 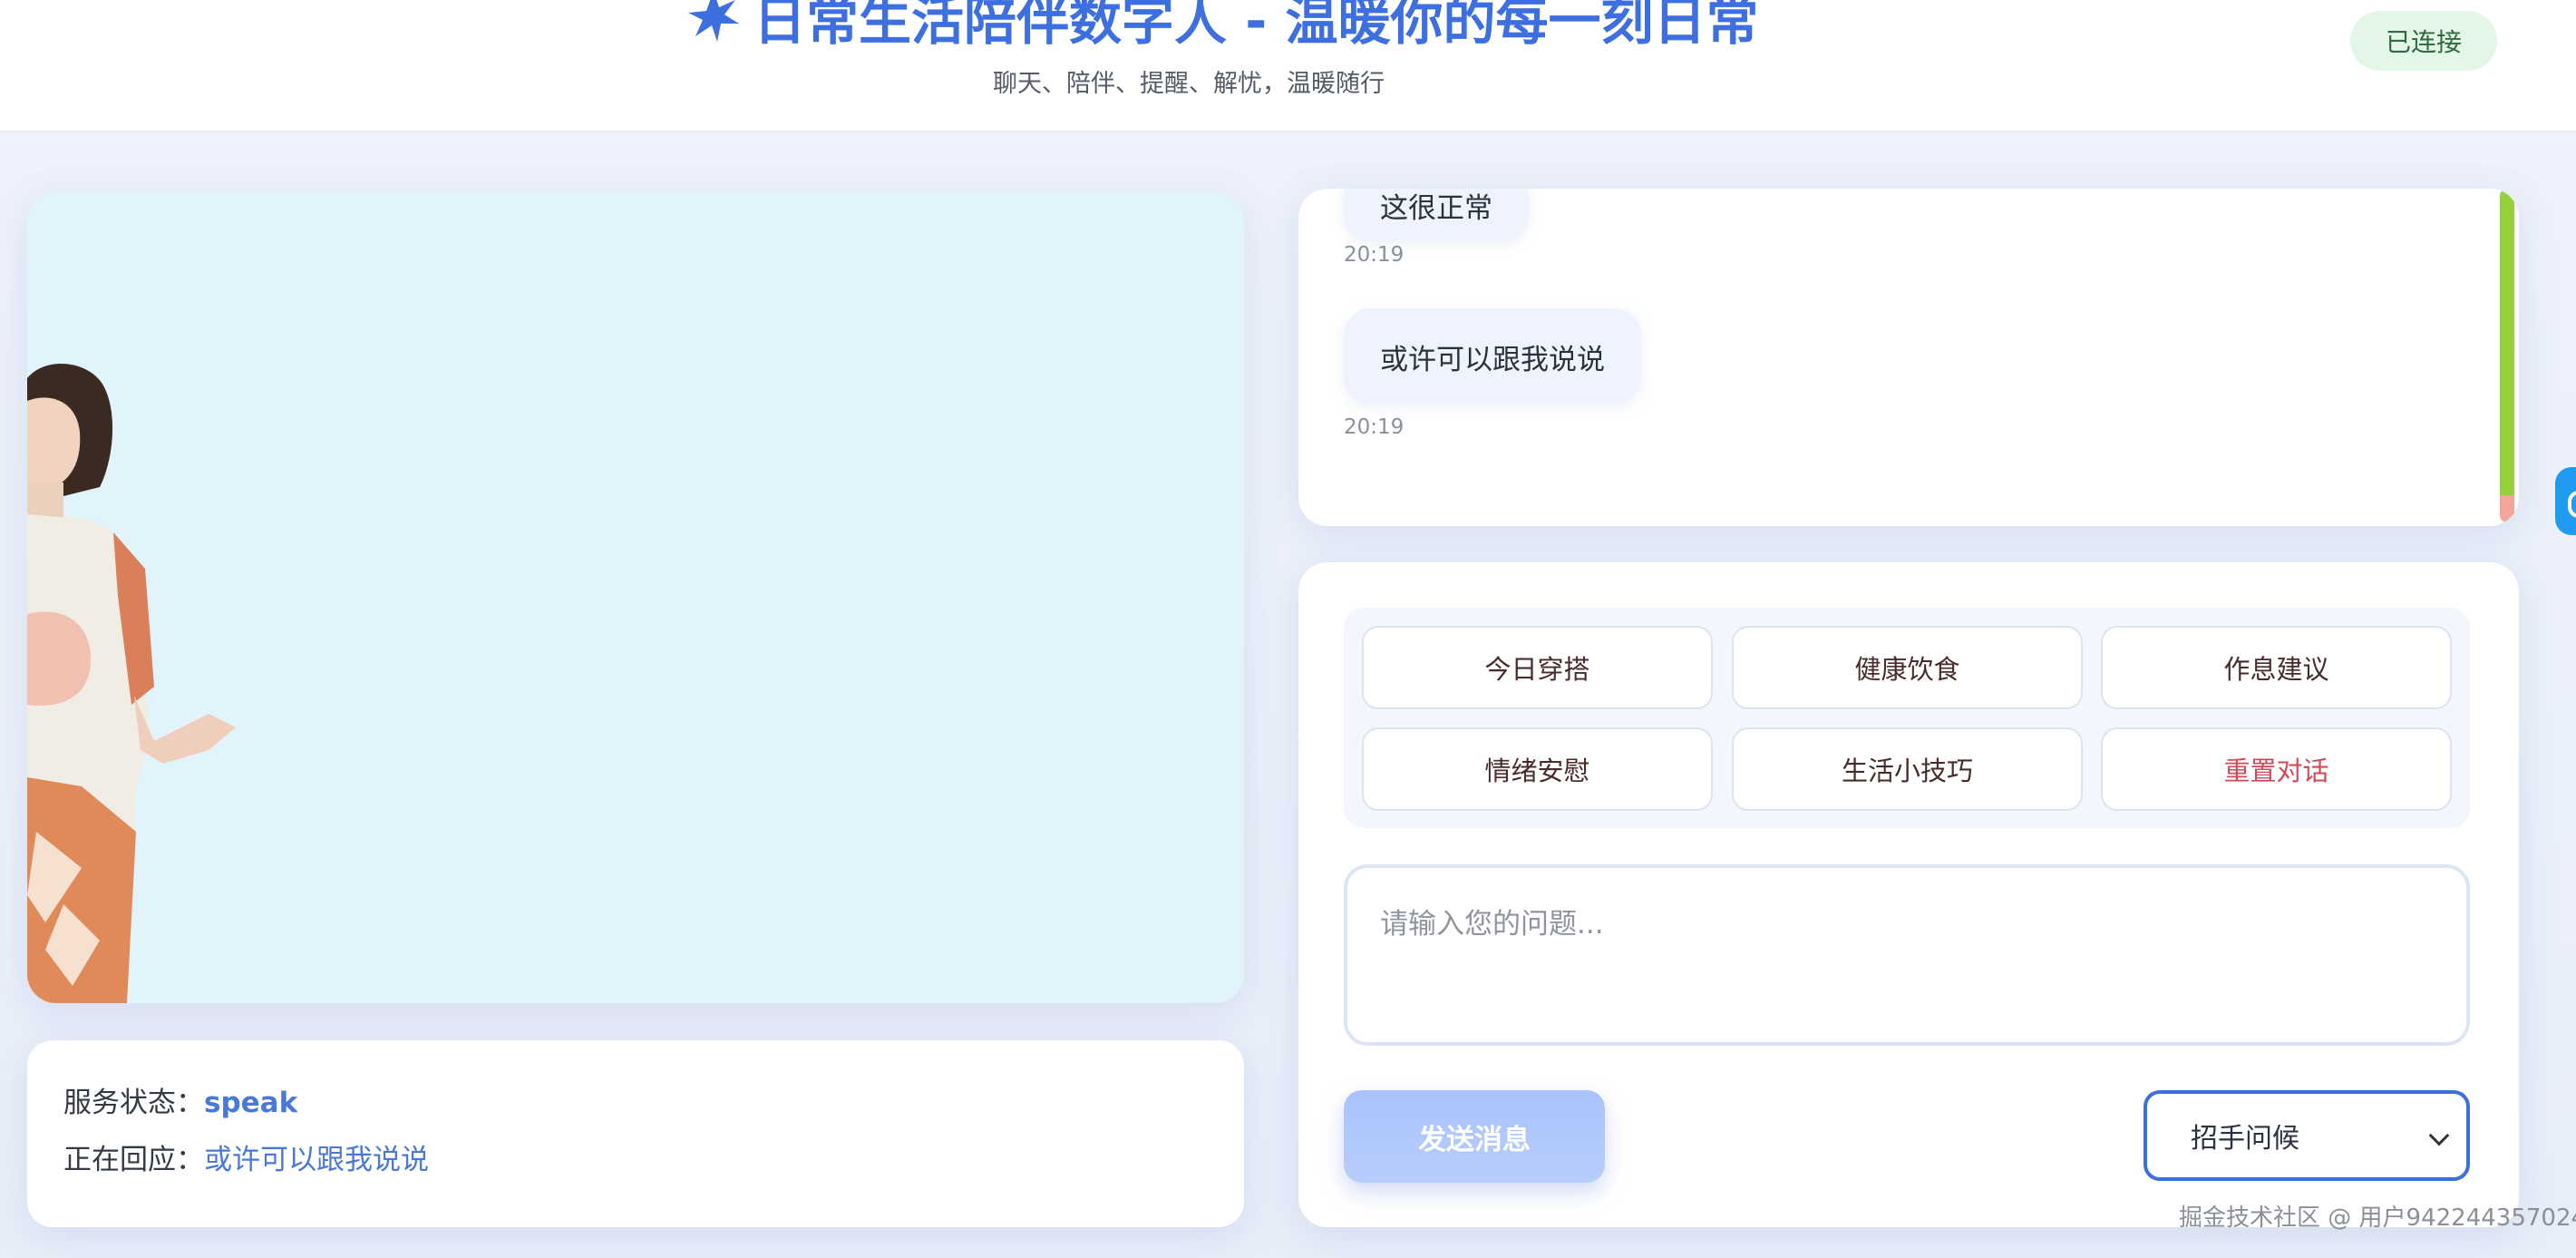 I want to click on chat-scrollbar-thumb, so click(x=2507, y=342).